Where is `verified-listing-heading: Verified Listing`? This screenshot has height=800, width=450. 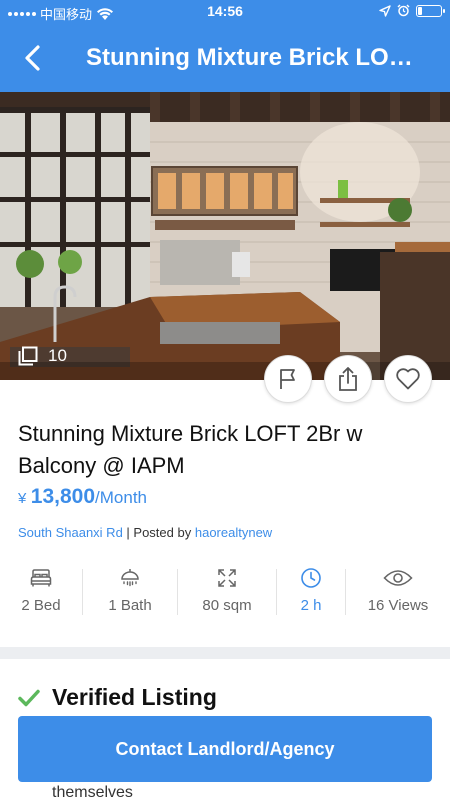 verified-listing-heading: Verified Listing is located at coordinates (117, 697).